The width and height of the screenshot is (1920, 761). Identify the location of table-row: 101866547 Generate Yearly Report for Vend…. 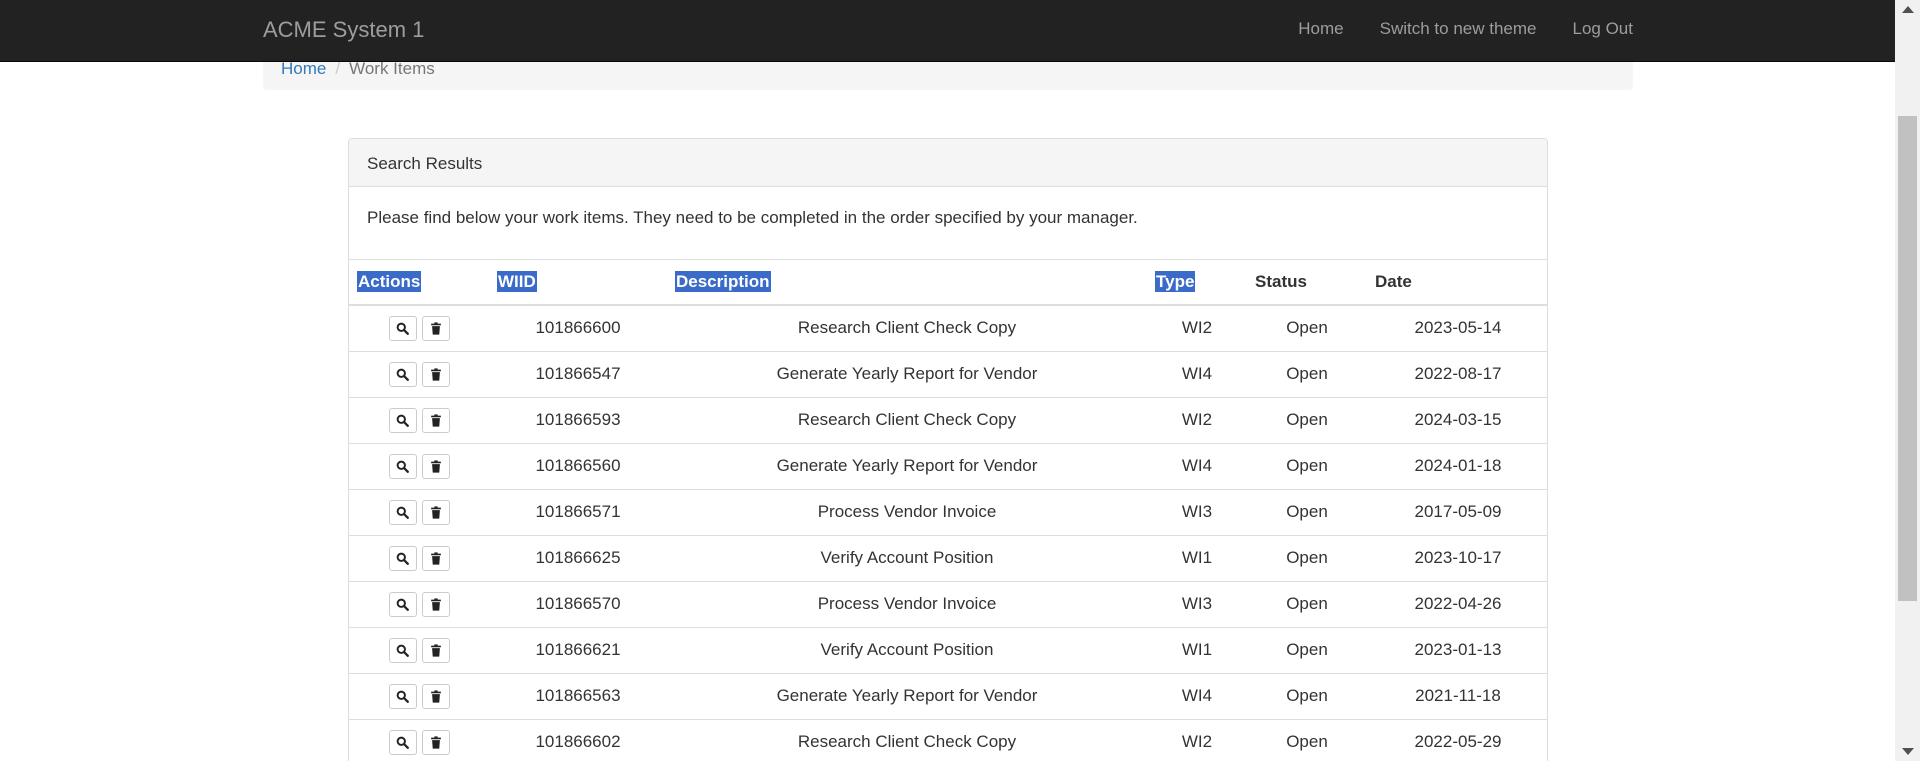
(948, 374).